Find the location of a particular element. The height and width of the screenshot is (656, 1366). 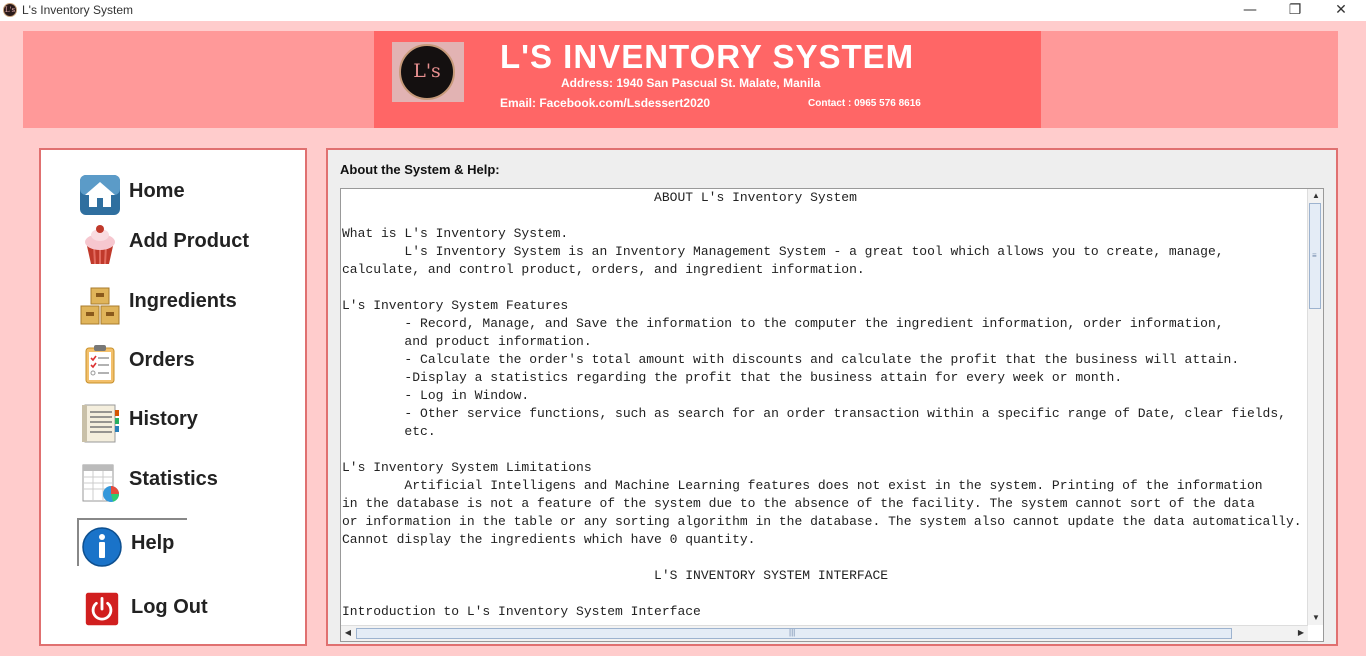

nav-ingredients-label: Ingredients is located at coordinates (183, 301).